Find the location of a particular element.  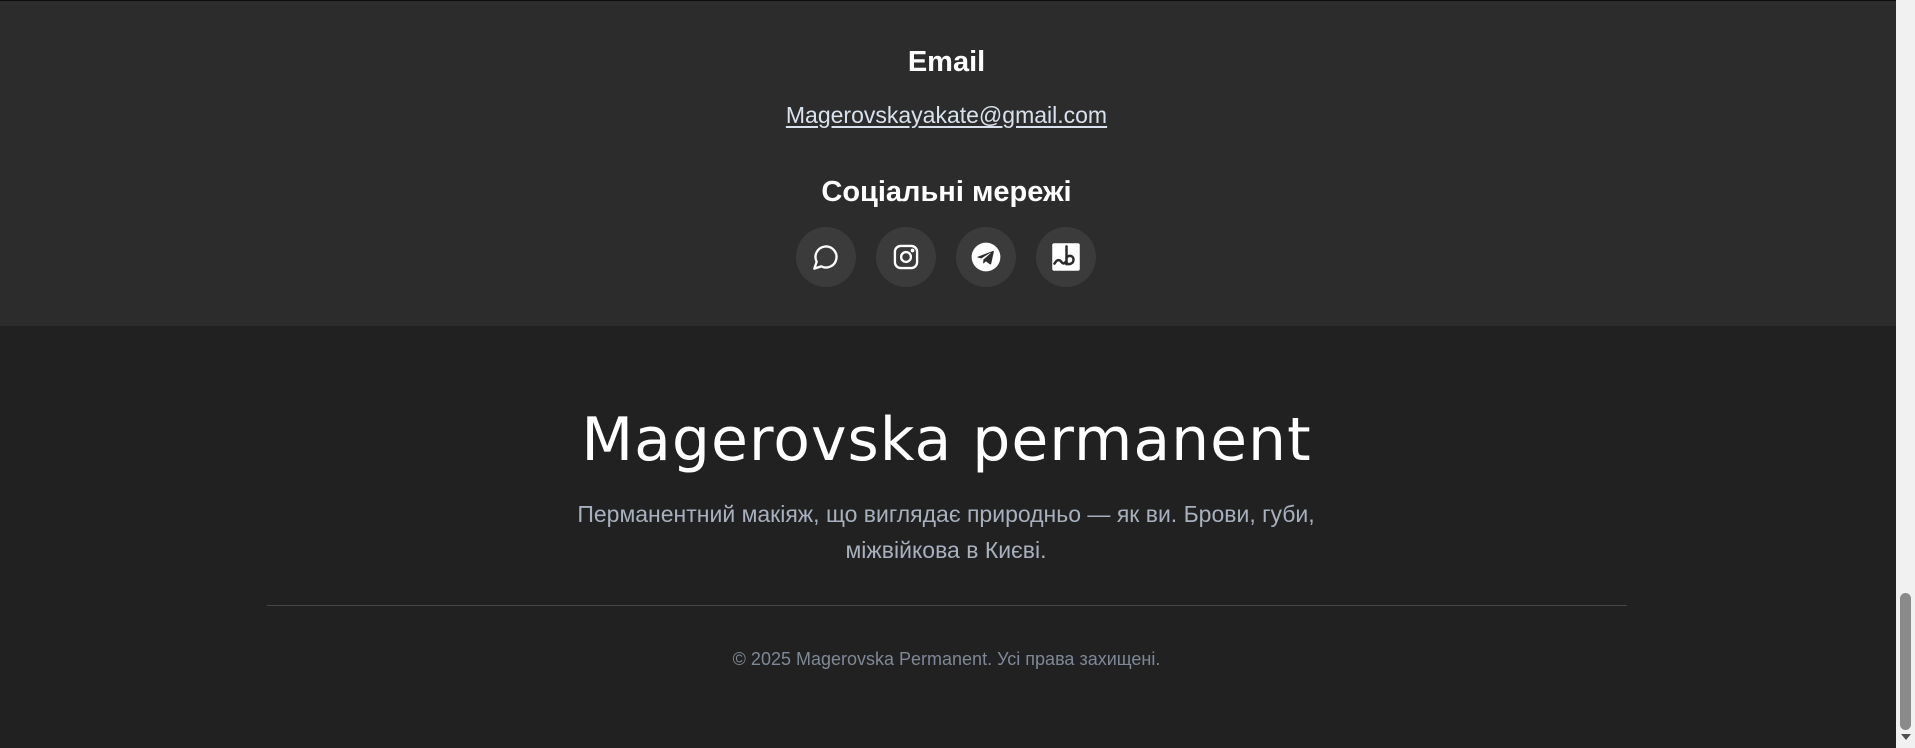

instagram-social-button is located at coordinates (906, 257).